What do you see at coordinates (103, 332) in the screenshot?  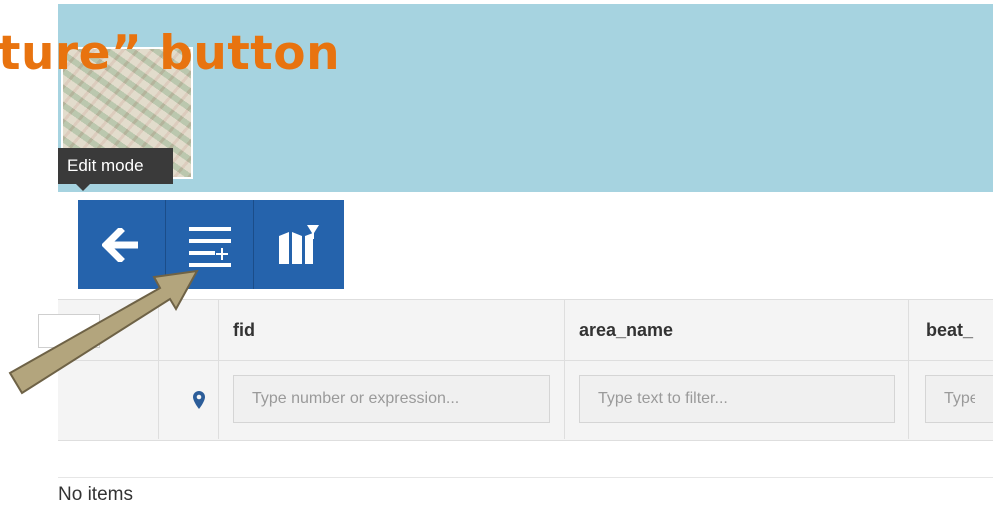 I see `pointer-arrow-annotation` at bounding box center [103, 332].